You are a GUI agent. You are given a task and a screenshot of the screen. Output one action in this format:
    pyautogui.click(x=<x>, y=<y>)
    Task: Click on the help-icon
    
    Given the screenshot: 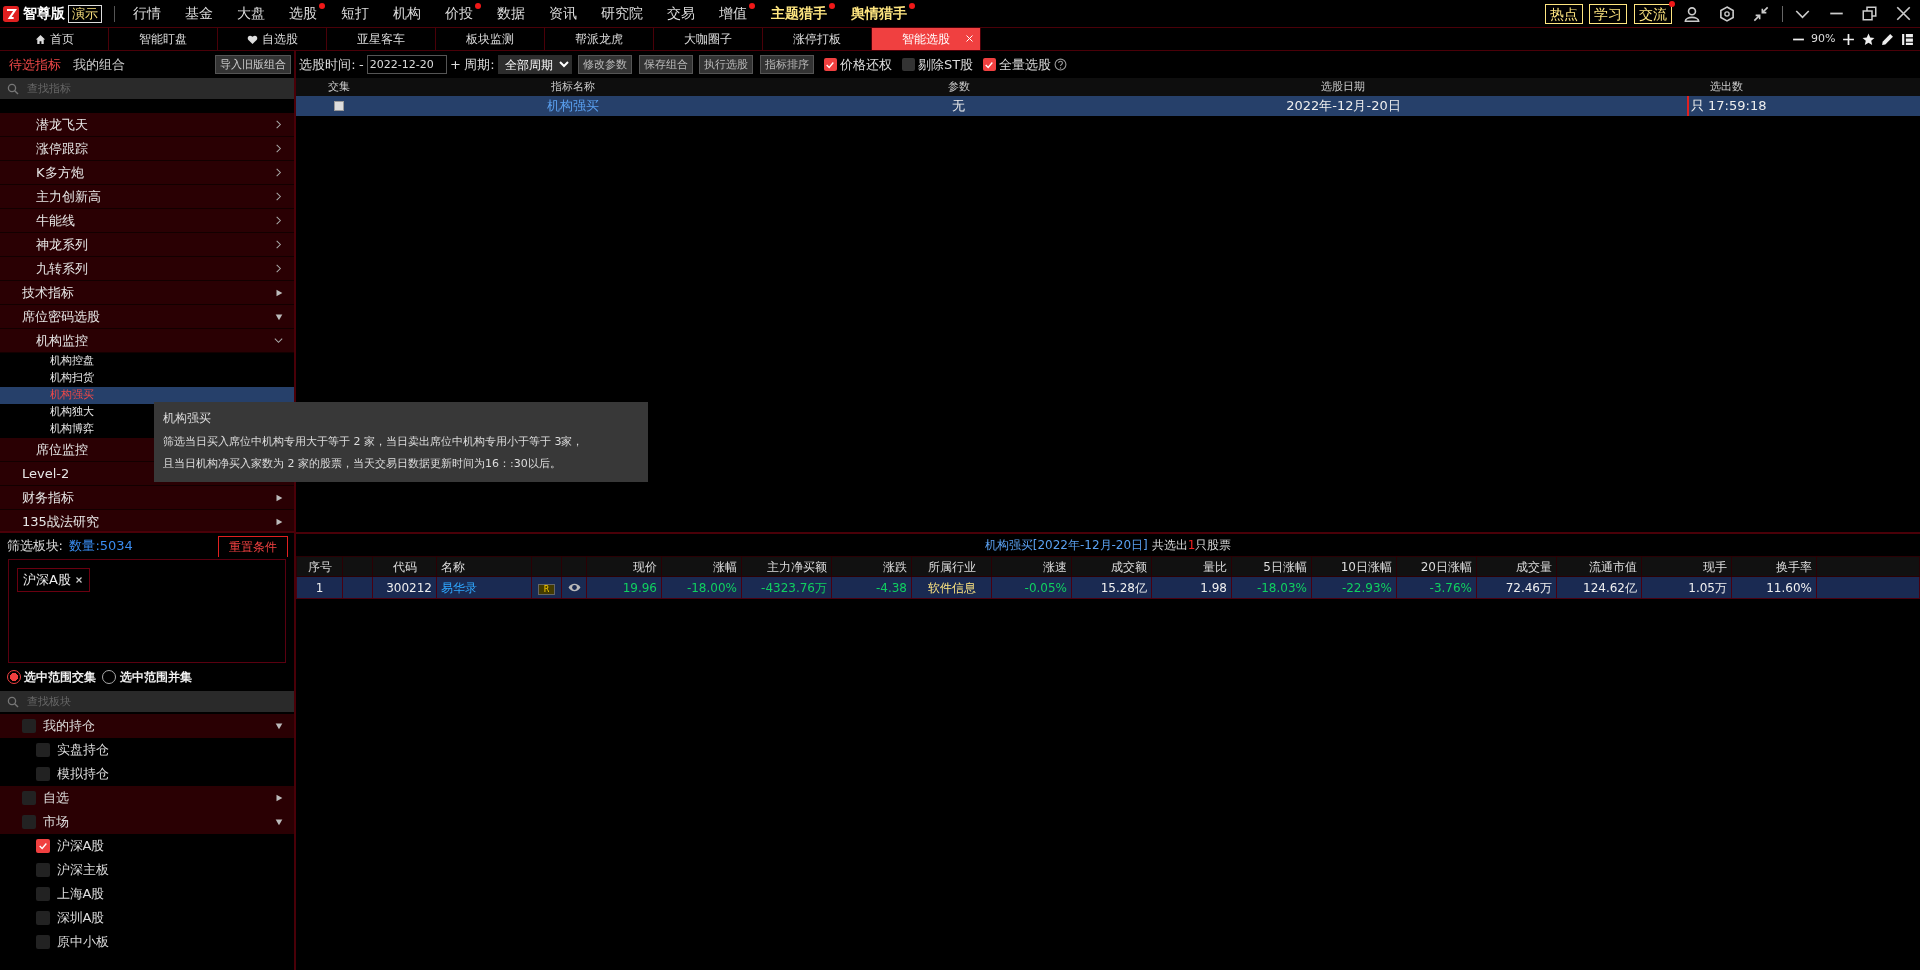 What is the action you would take?
    pyautogui.click(x=1061, y=64)
    